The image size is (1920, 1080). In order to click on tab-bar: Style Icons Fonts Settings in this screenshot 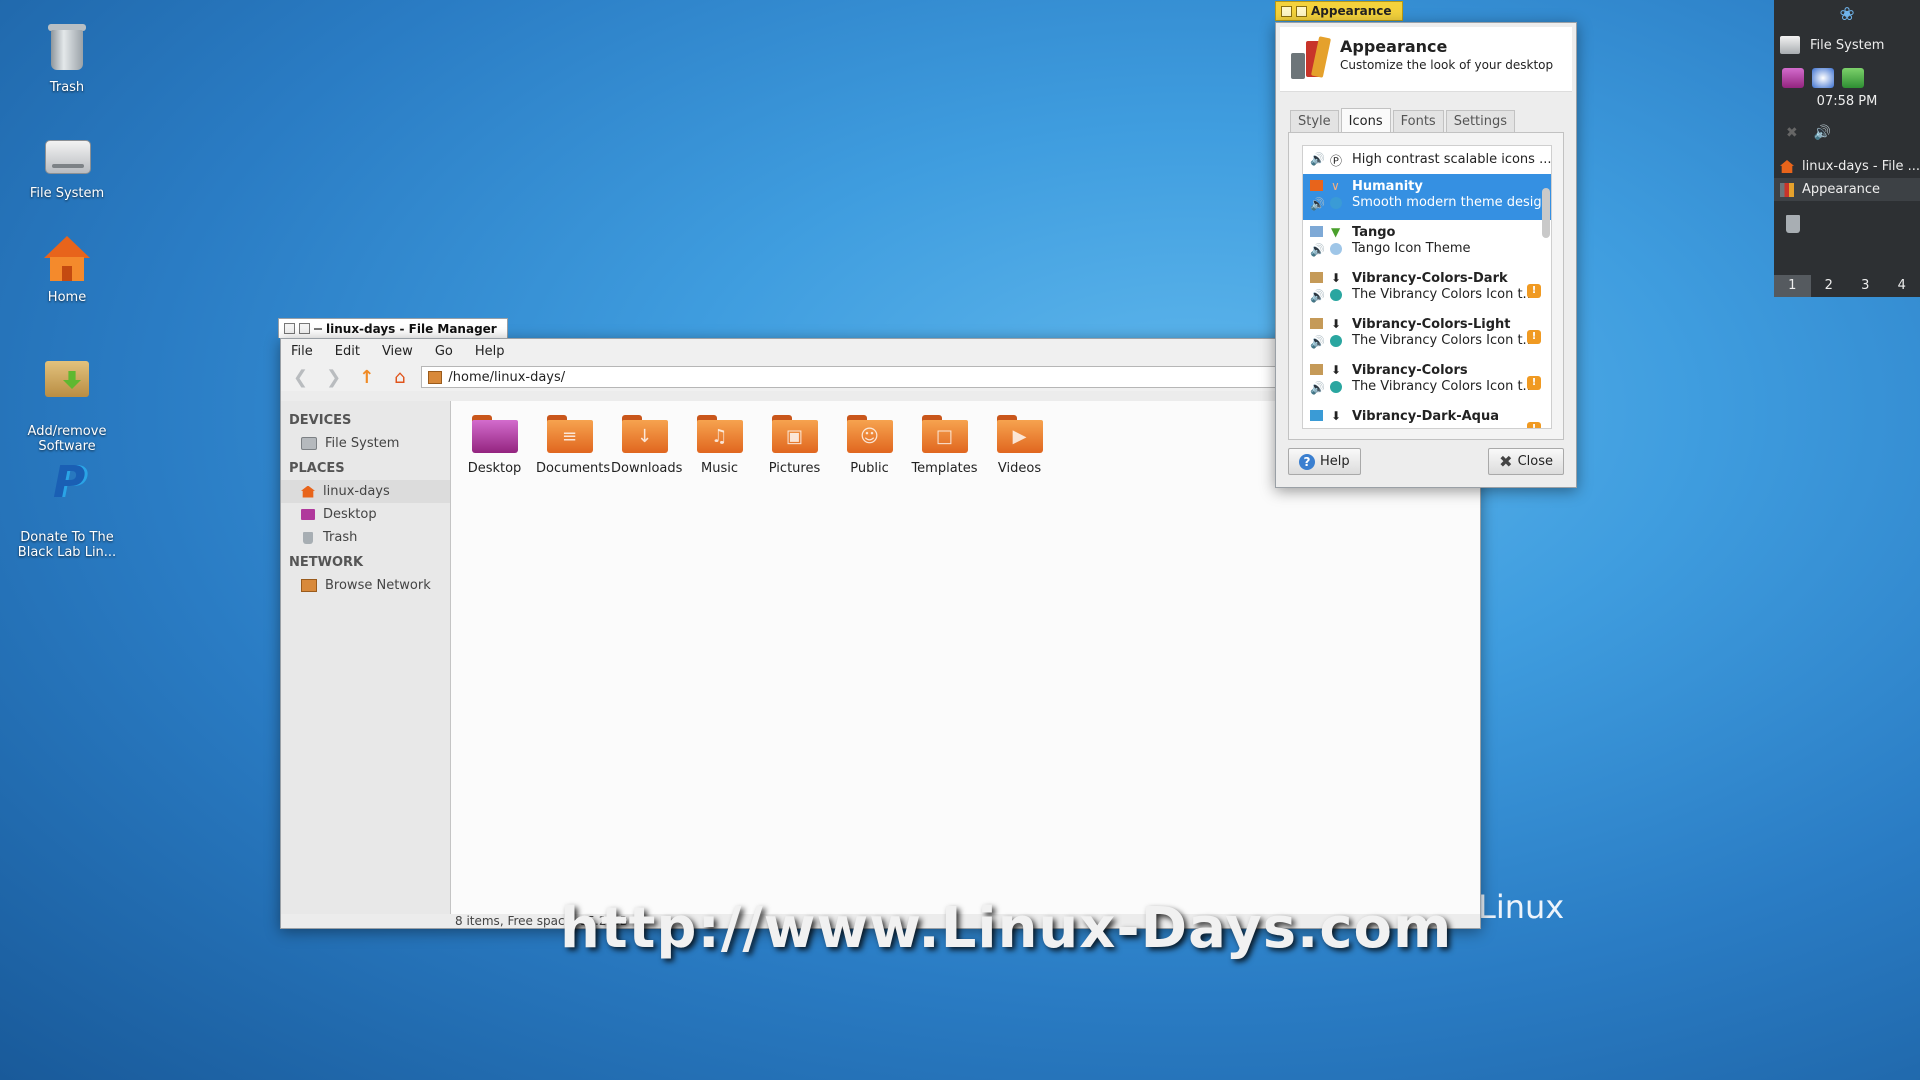, I will do `click(1433, 120)`.